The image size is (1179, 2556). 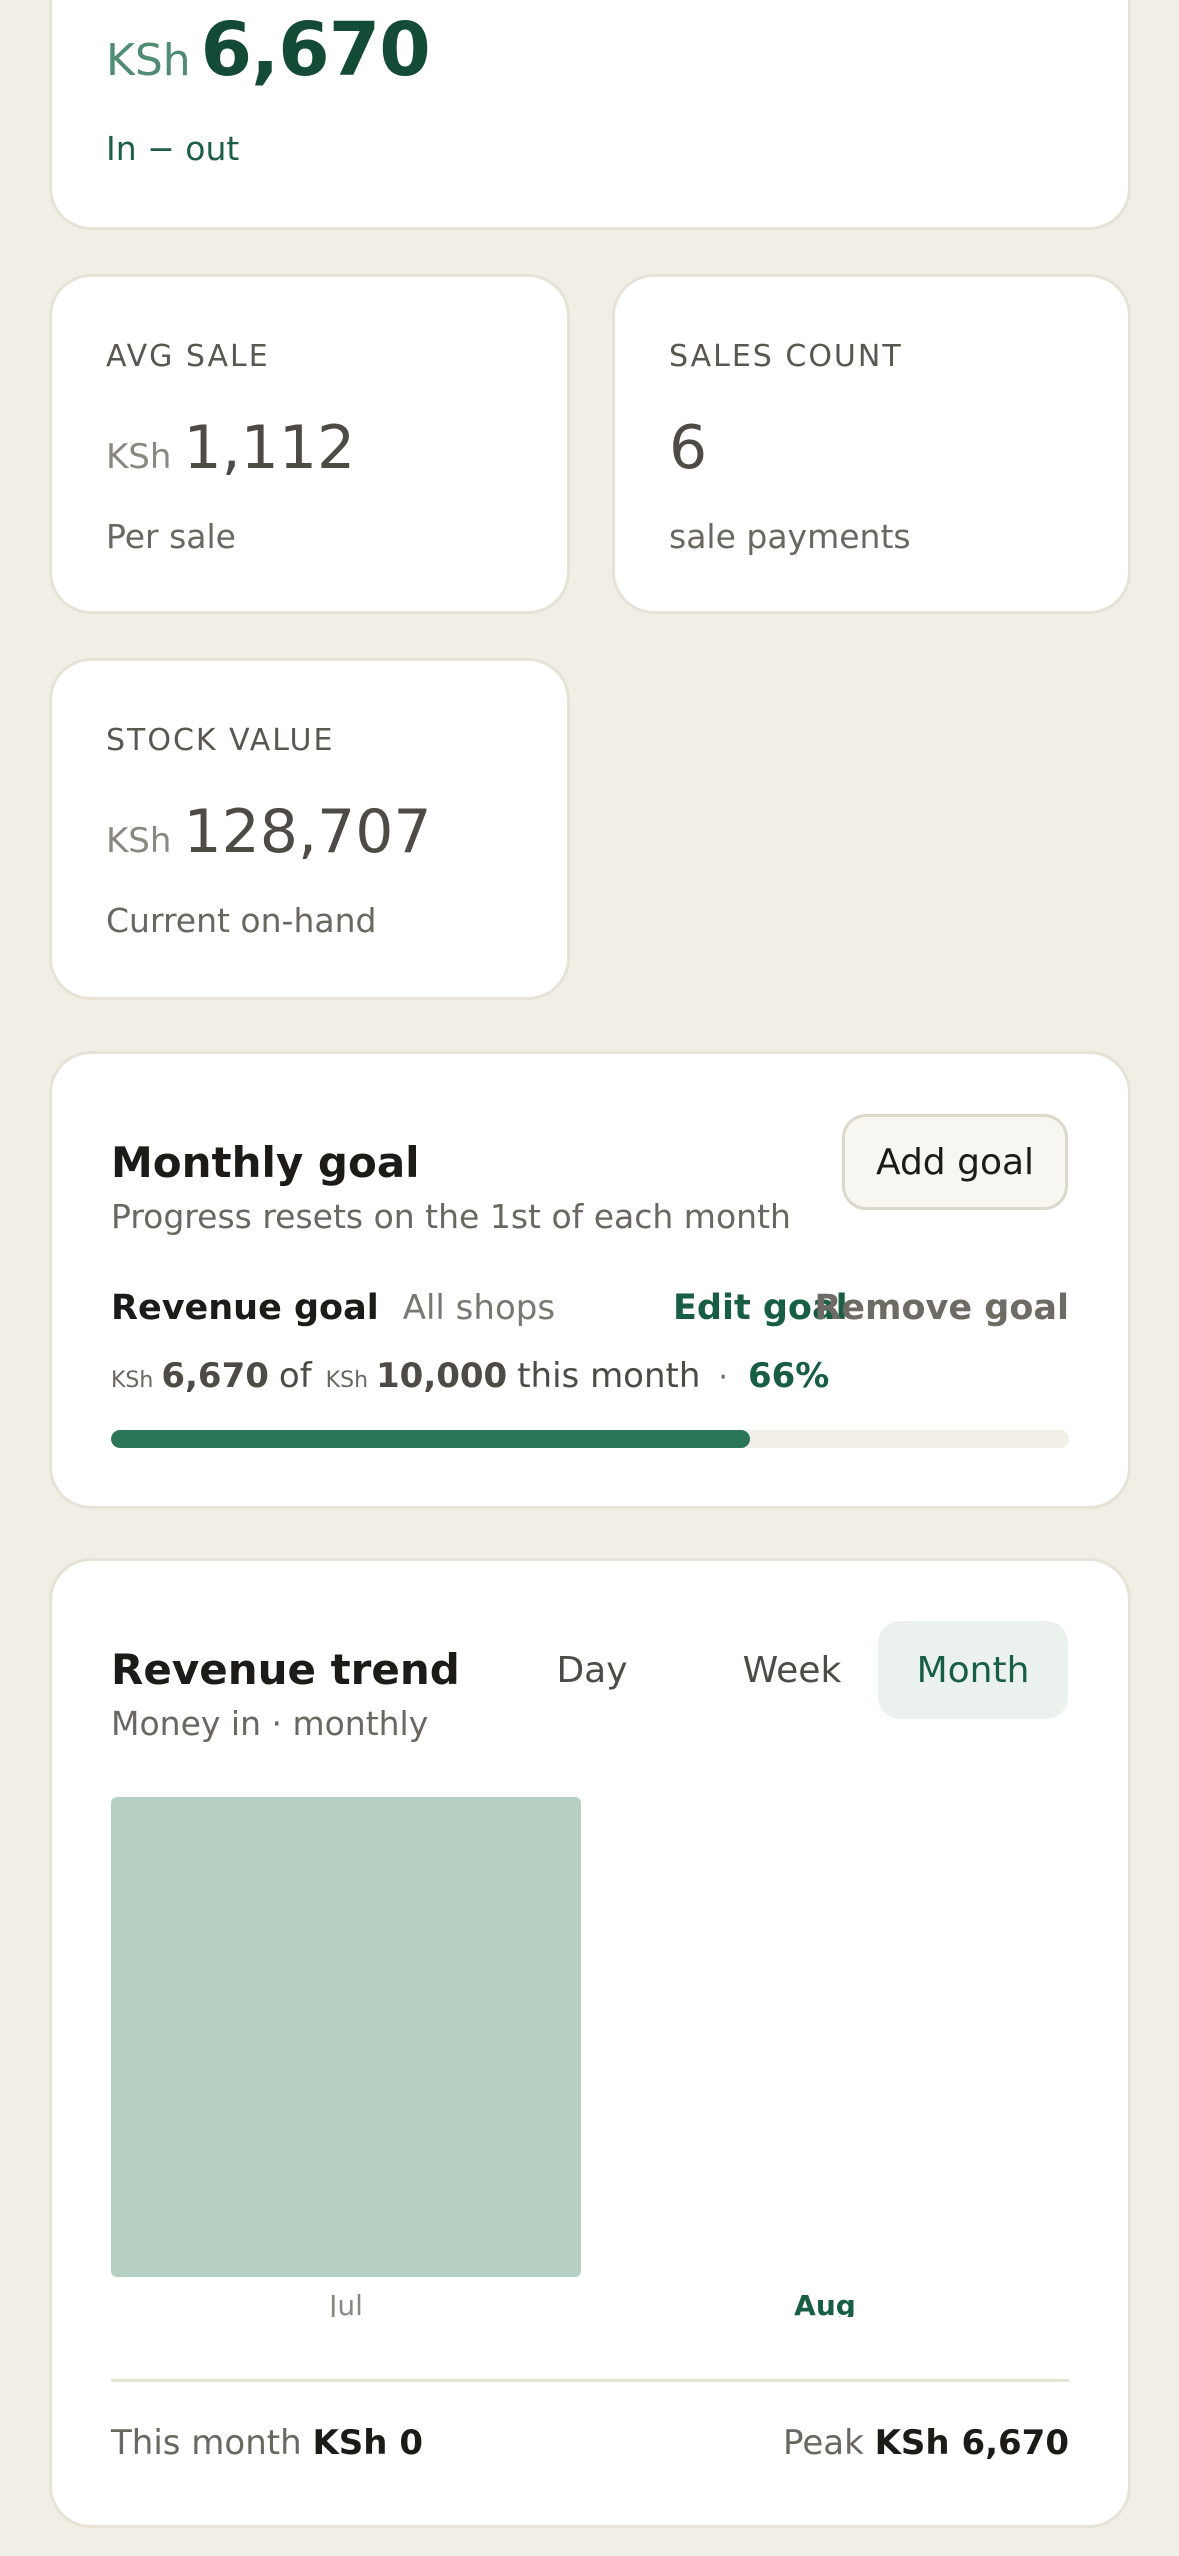 I want to click on tab-day: Day, so click(x=592, y=1670).